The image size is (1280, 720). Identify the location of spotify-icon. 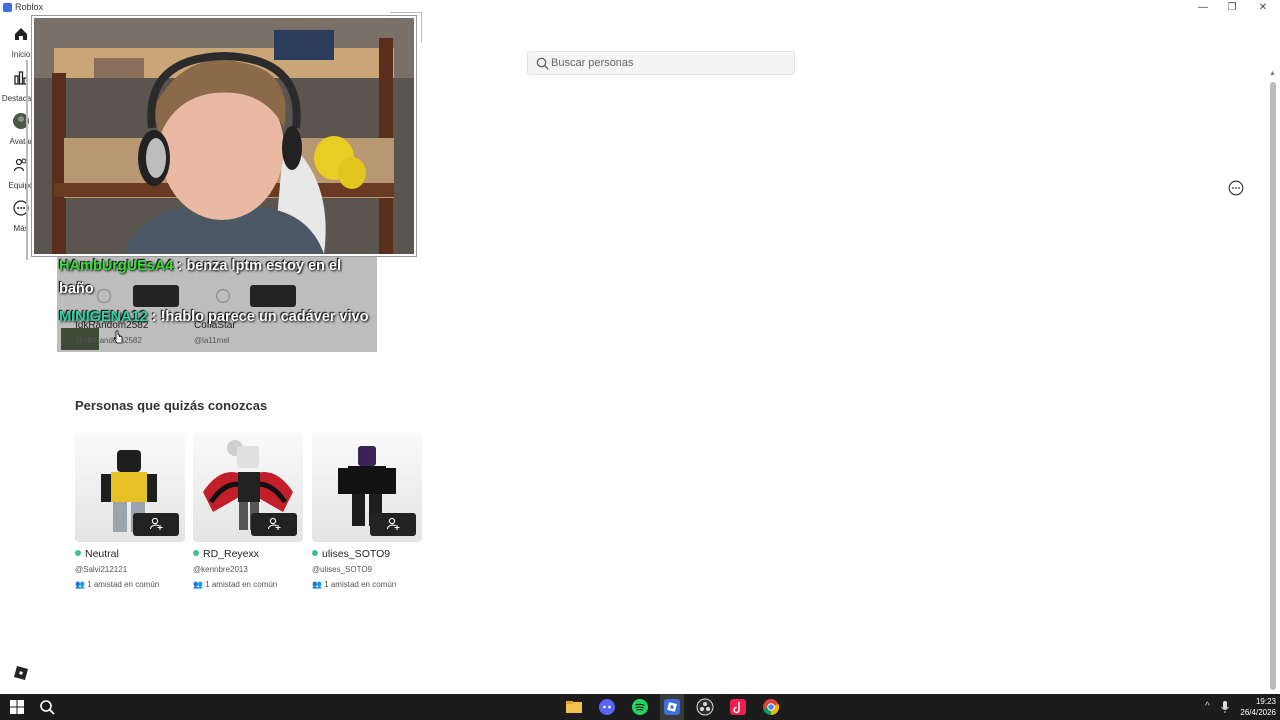
(640, 707).